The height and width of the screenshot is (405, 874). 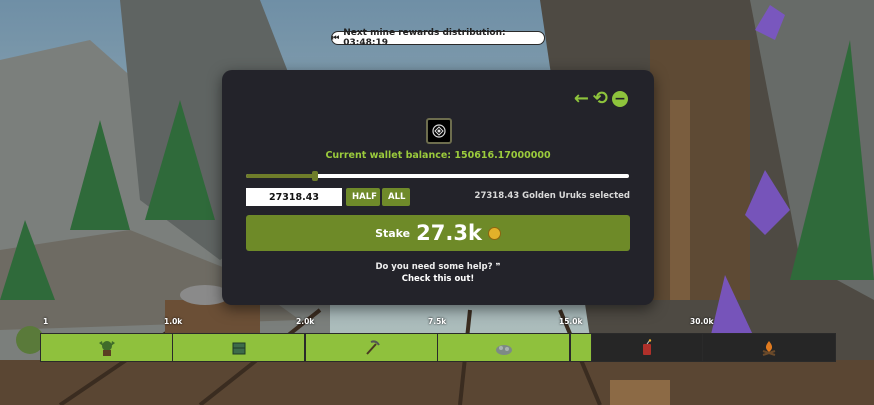 I want to click on help-question: Do you need some help?, so click(x=434, y=267).